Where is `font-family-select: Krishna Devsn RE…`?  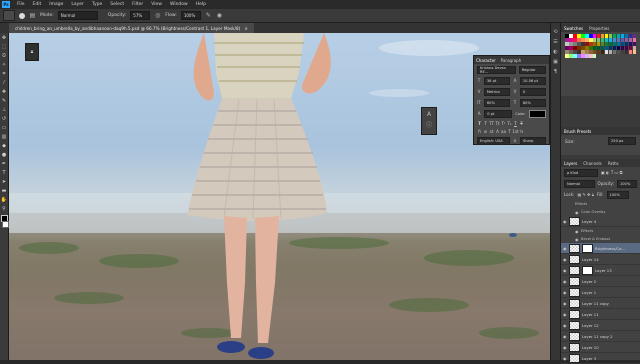 font-family-select: Krishna Devsn RE… is located at coordinates (496, 69).